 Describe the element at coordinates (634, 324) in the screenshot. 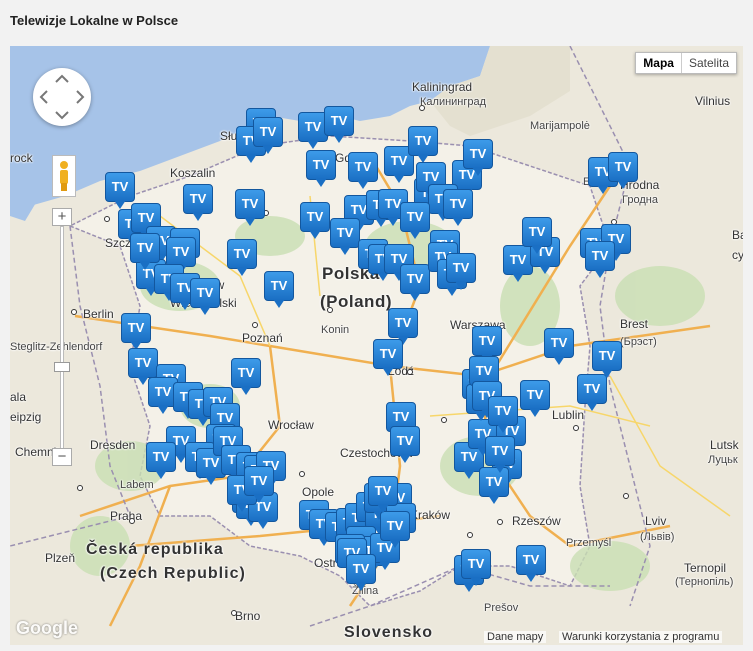

I see `city-label-brest: Brest` at that location.